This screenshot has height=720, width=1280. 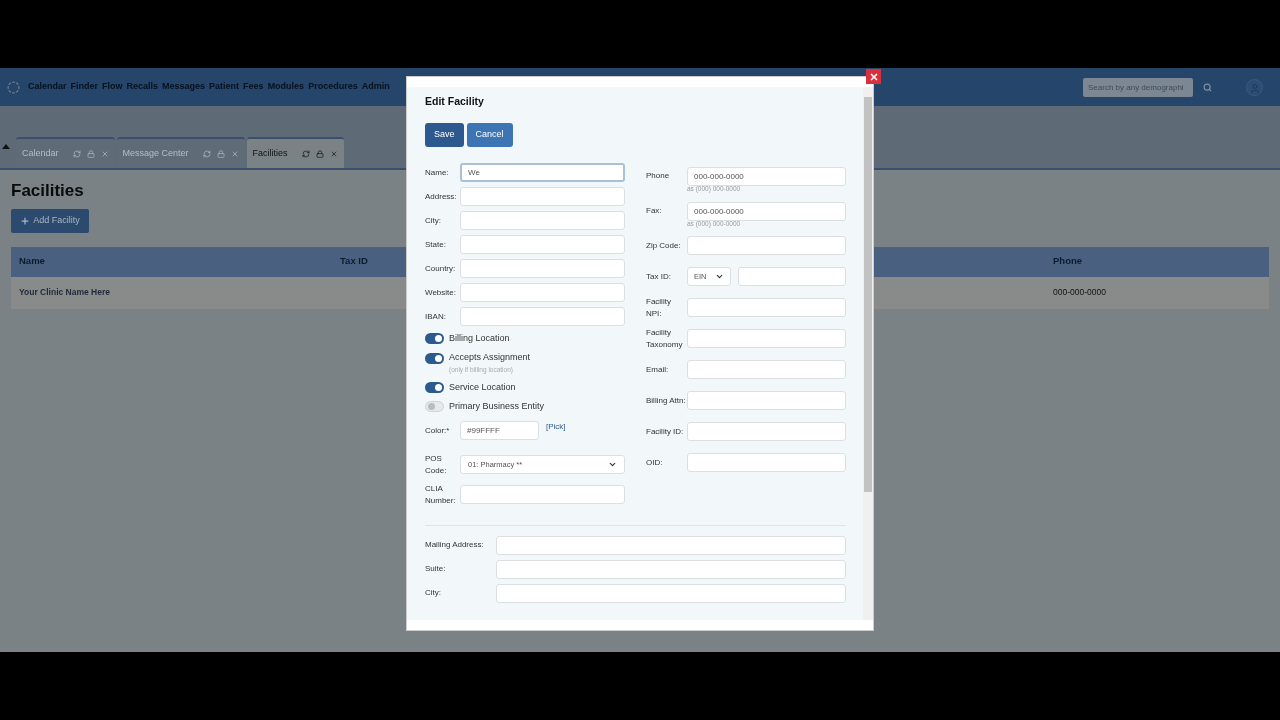 I want to click on table-cell: Your Clinic Name Here, so click(x=64, y=292).